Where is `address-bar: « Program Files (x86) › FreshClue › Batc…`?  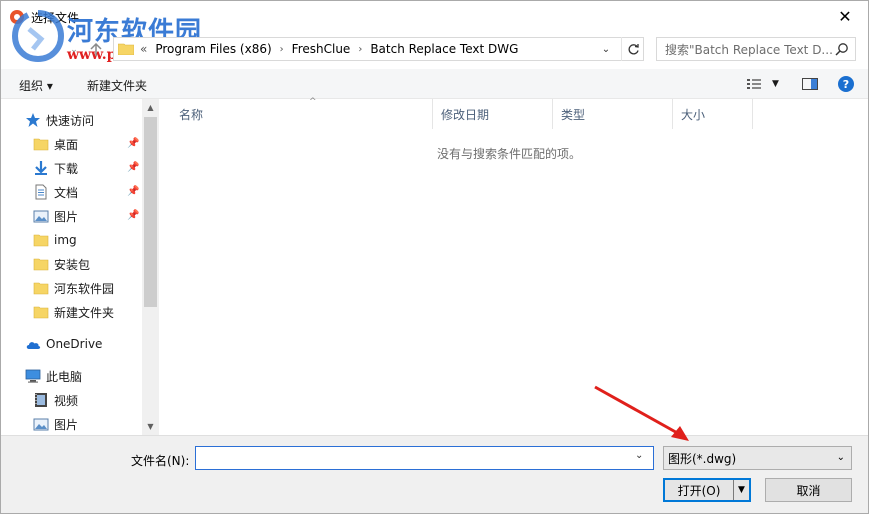 address-bar: « Program Files (x86) › FreshClue › Batc… is located at coordinates (378, 49).